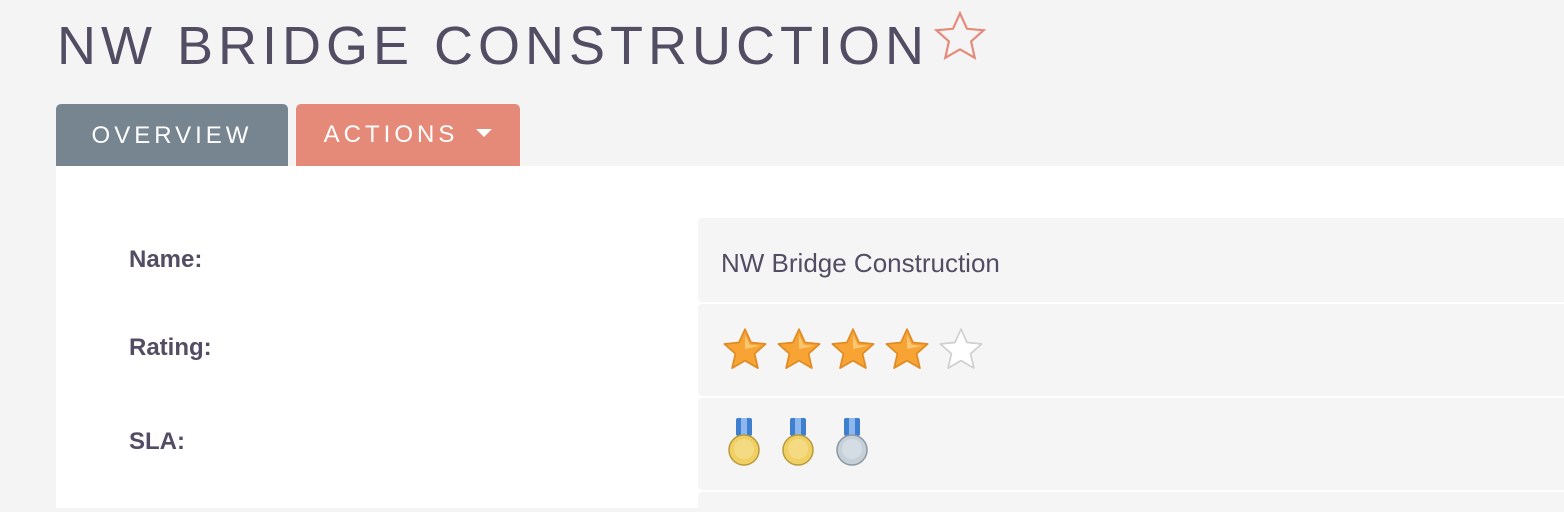 The image size is (1564, 512). I want to click on field-label-rating: Rating:, so click(170, 347).